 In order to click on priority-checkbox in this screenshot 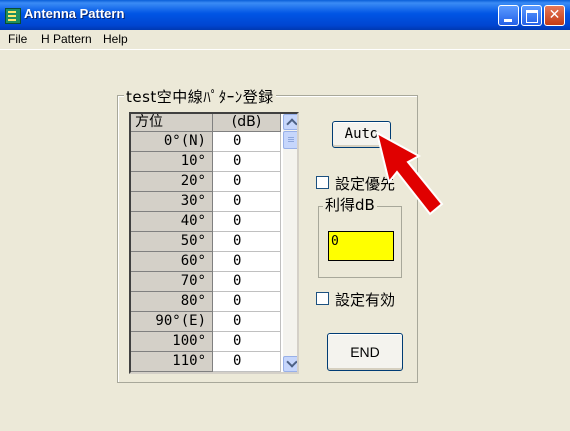, I will do `click(322, 182)`.